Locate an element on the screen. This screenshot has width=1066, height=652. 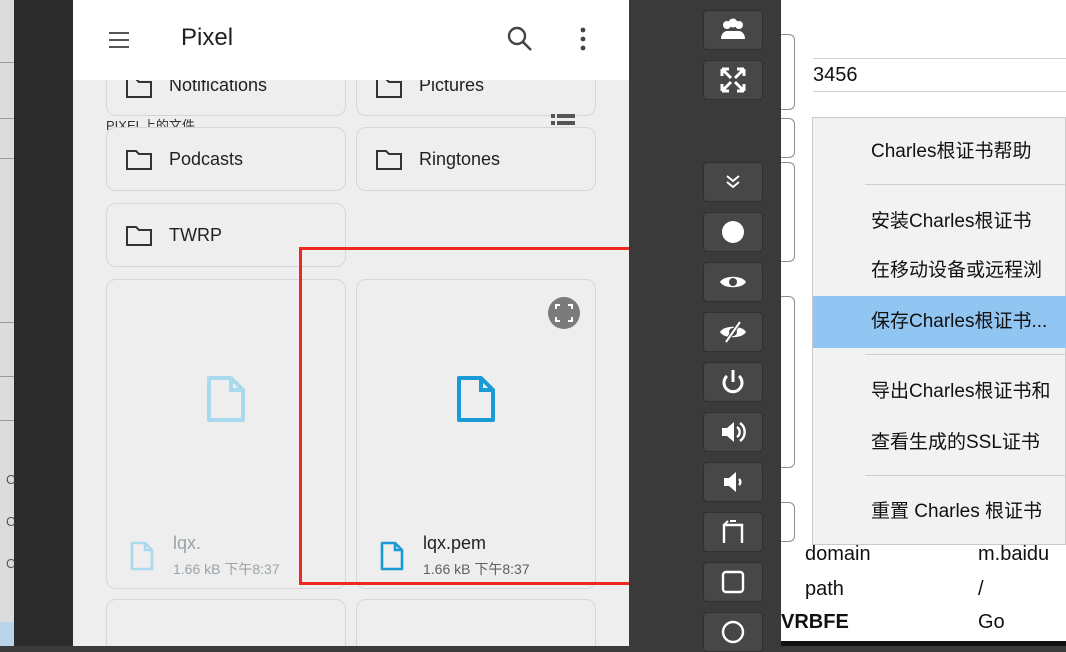
file-size: 1.66 kB is located at coordinates (197, 569).